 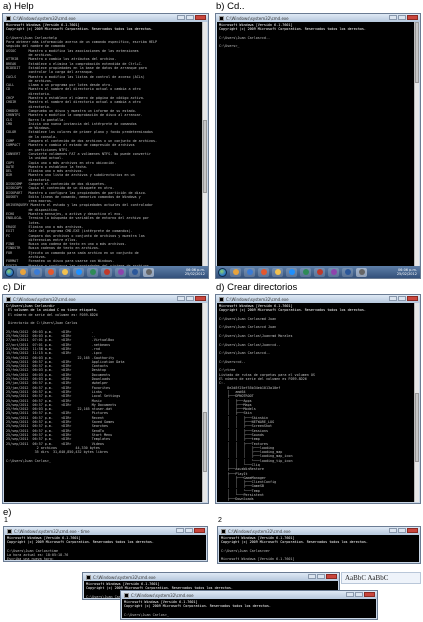 I want to click on taskbar: 06:06 p.m. 25/02/2012, so click(x=105, y=272).